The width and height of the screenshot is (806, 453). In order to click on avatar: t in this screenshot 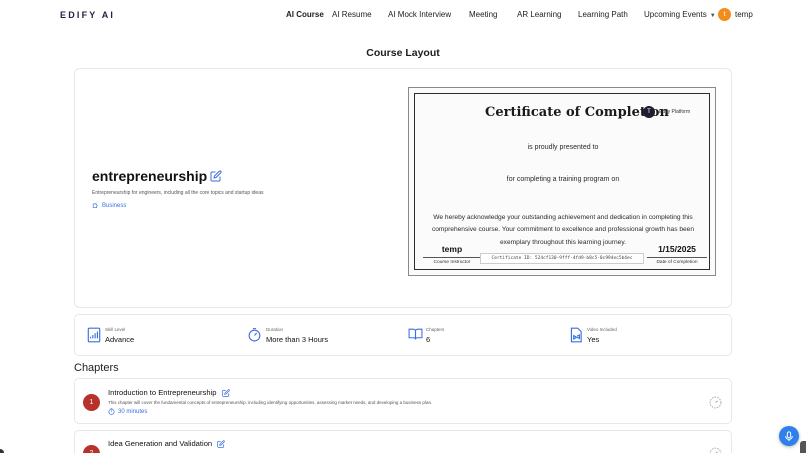, I will do `click(724, 14)`.